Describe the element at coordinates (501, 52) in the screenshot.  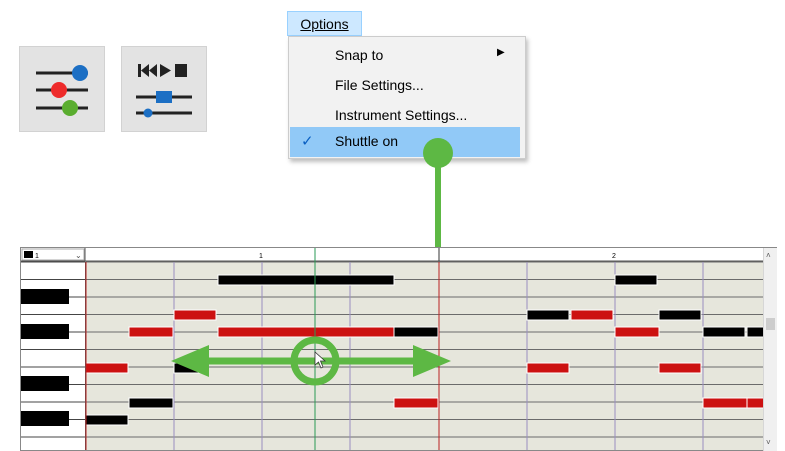
I see `submenu-arrow-icon: ▶` at that location.